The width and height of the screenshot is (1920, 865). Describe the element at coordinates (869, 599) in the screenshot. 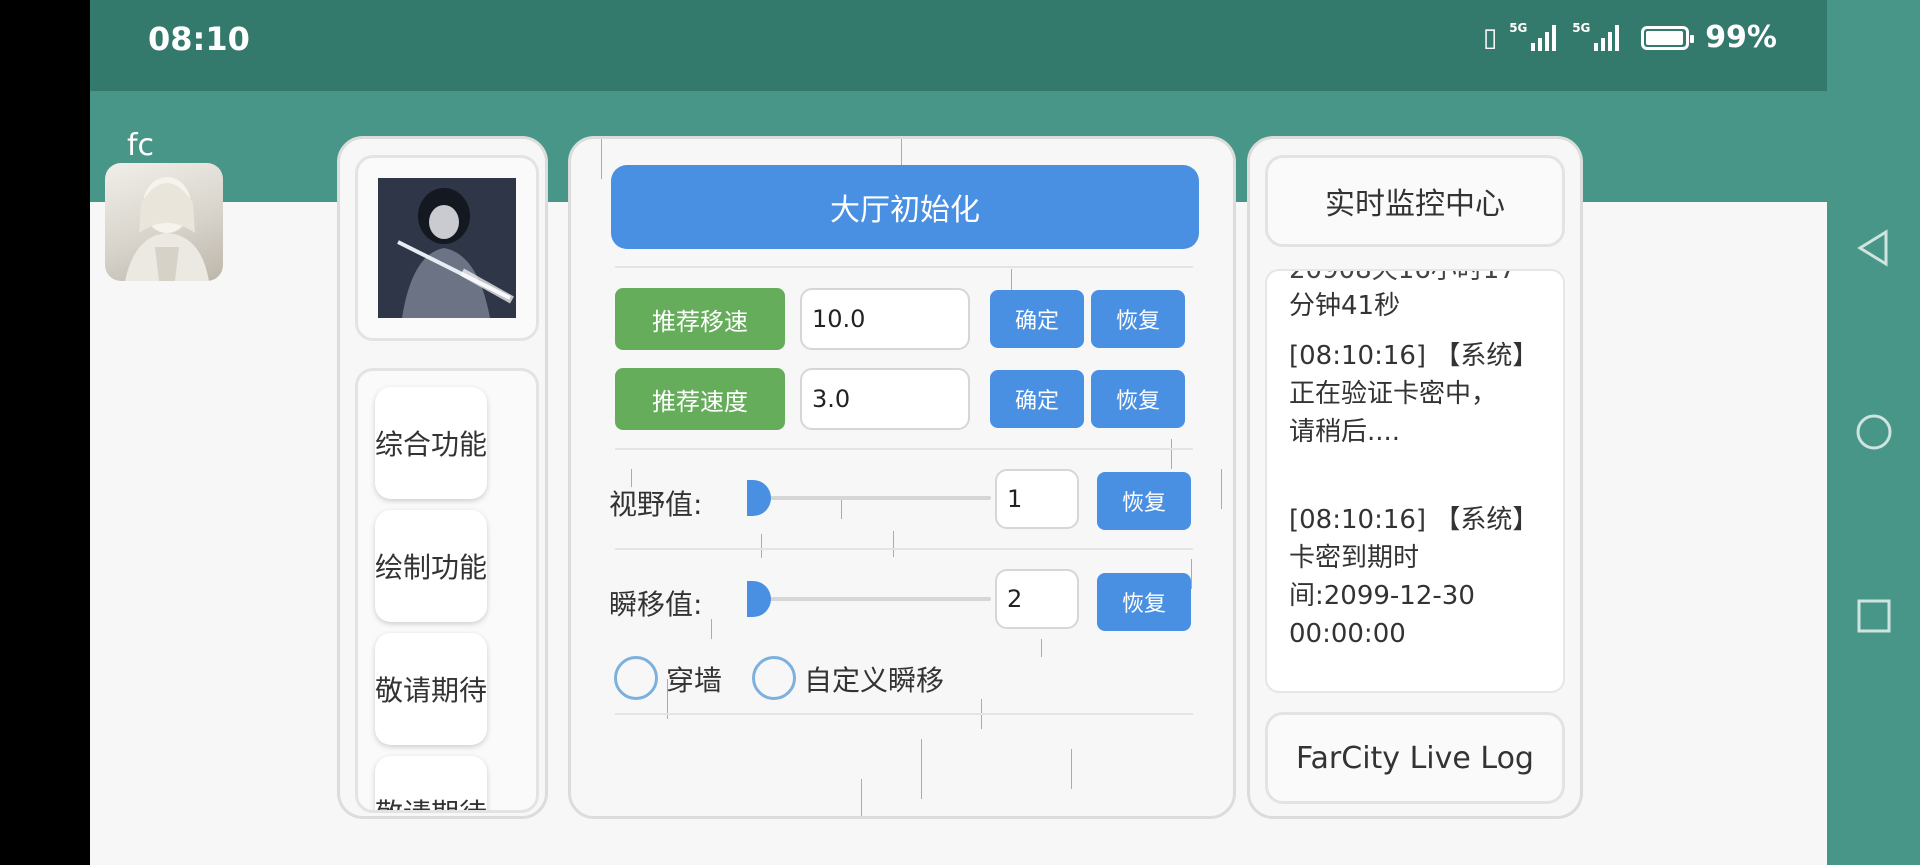

I see `teleport-slider-track` at that location.